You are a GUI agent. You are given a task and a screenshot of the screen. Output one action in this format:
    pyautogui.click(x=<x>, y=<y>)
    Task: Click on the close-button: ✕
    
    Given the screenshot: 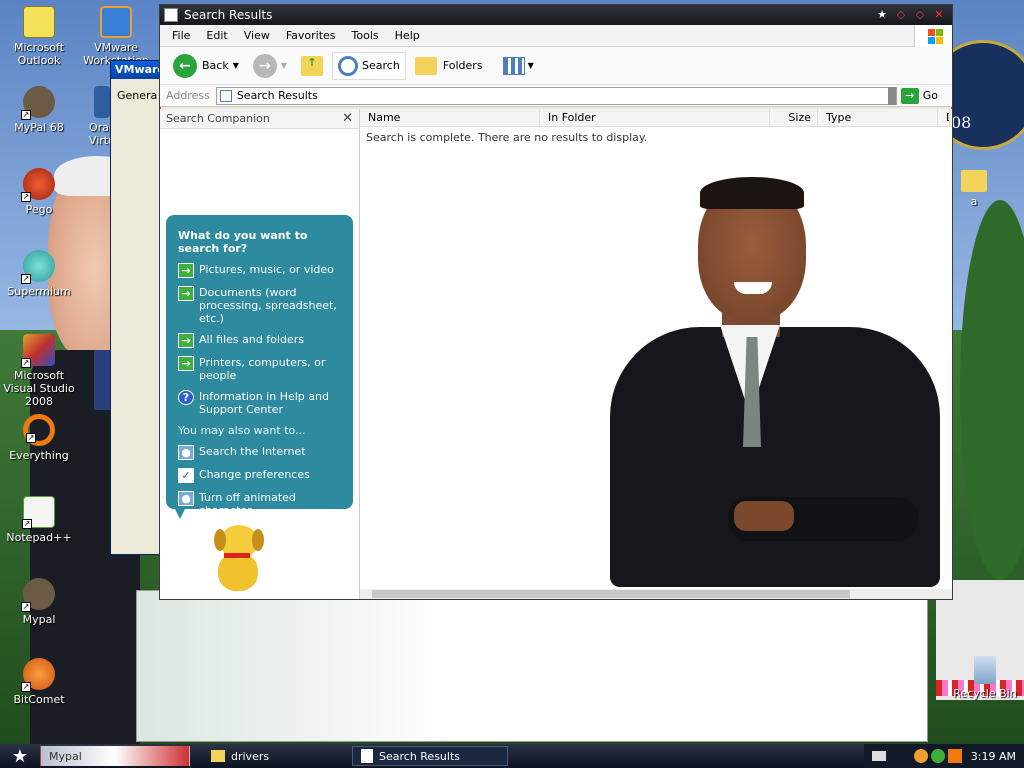 What is the action you would take?
    pyautogui.click(x=939, y=15)
    